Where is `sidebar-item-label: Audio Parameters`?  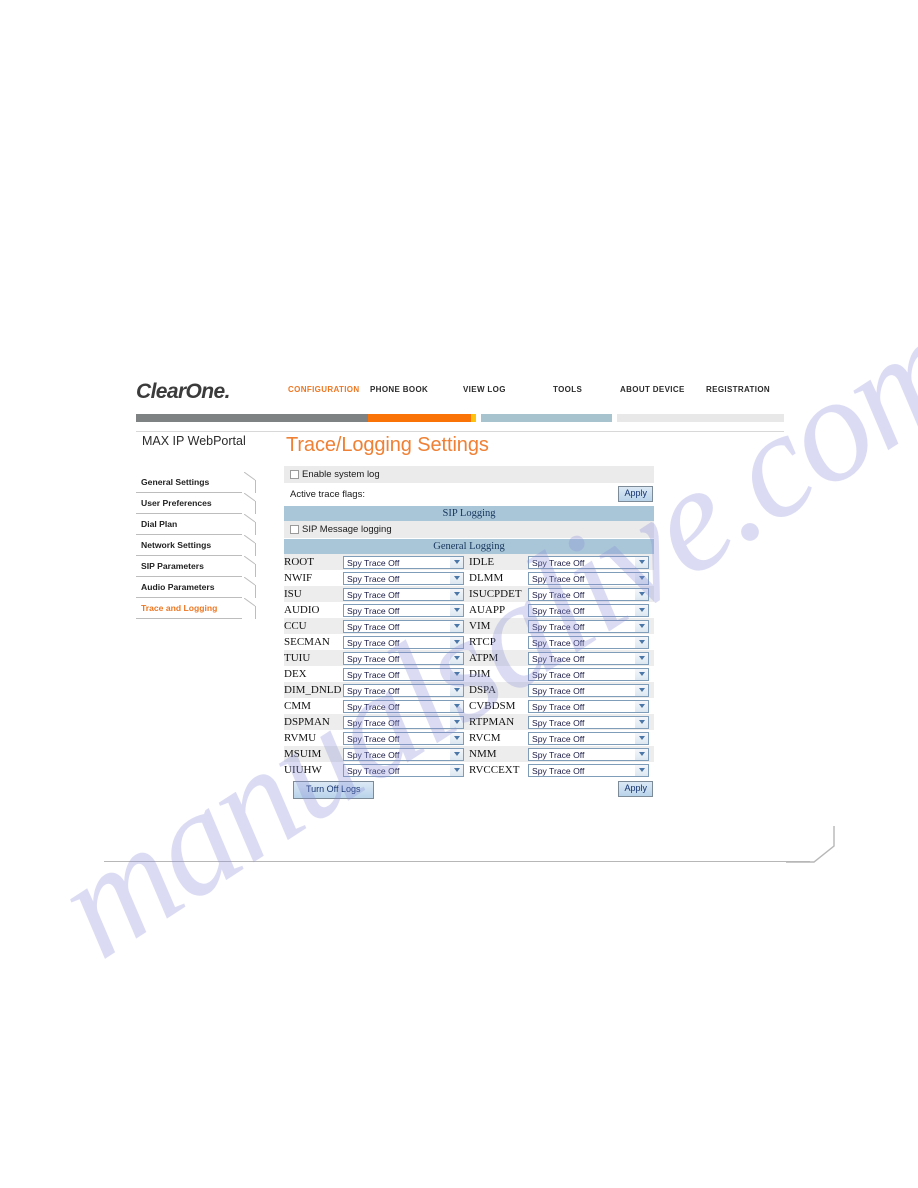 sidebar-item-label: Audio Parameters is located at coordinates (178, 587).